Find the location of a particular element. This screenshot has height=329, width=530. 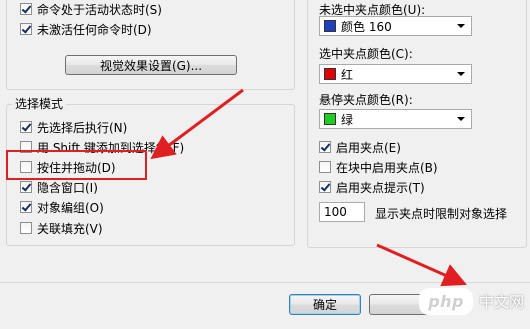

watermark-logo: php is located at coordinates (446, 301).